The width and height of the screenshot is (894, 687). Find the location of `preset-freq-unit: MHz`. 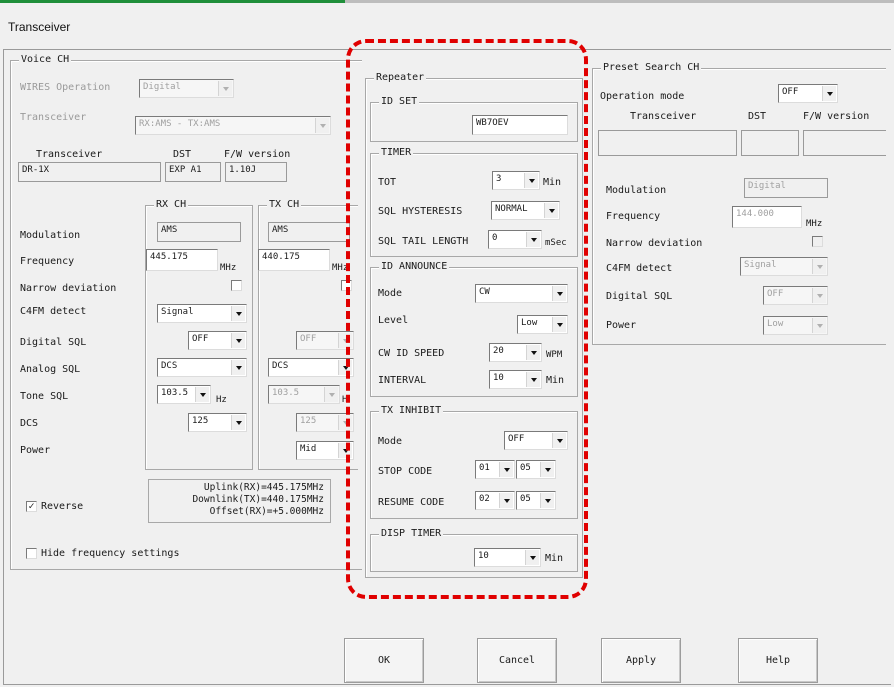

preset-freq-unit: MHz is located at coordinates (814, 224).